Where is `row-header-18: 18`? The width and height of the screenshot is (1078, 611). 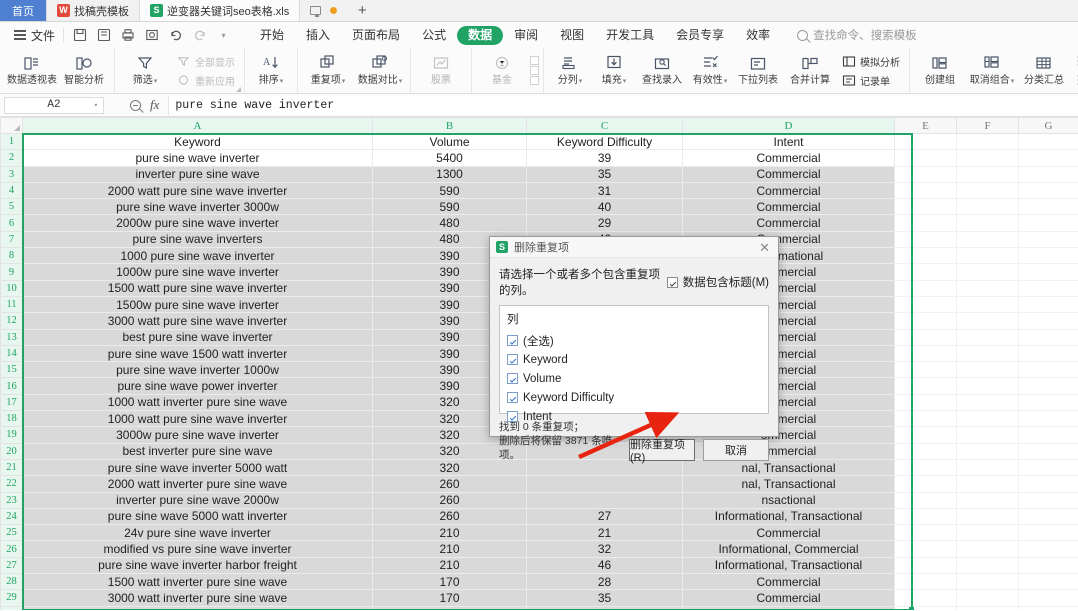 row-header-18: 18 is located at coordinates (11, 419).